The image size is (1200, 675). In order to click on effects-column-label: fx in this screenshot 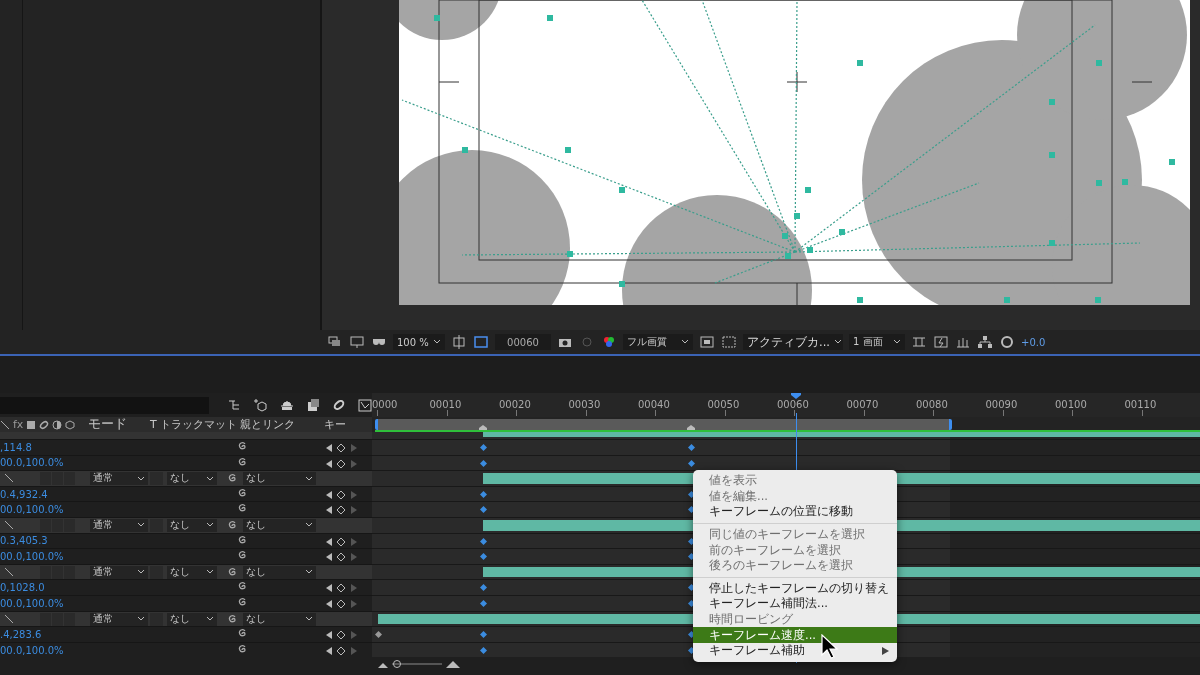, I will do `click(18, 424)`.